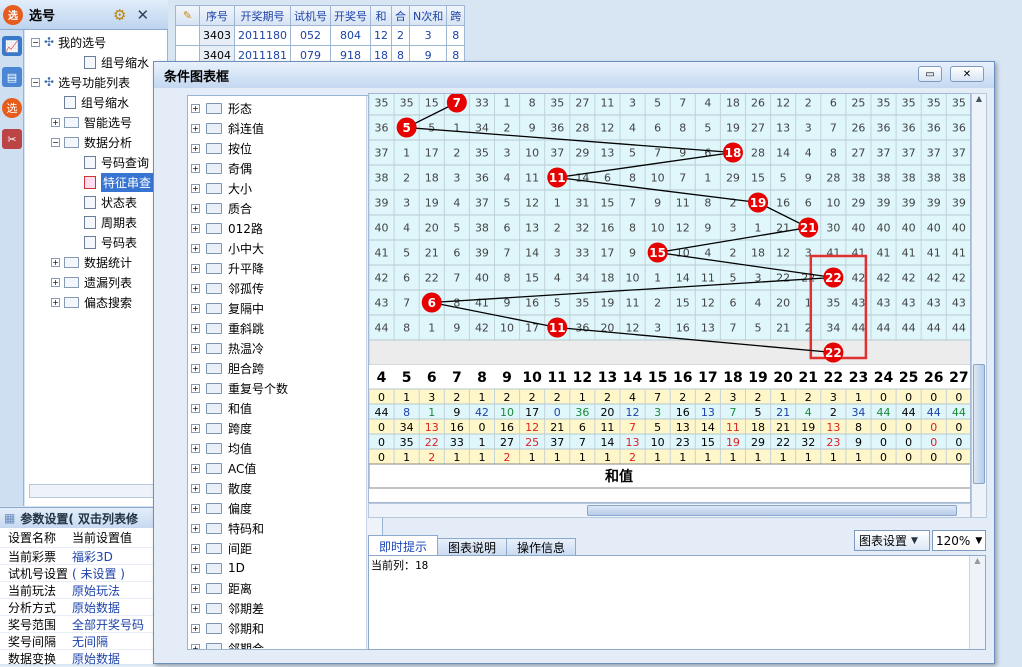 The height and width of the screenshot is (667, 1022). I want to click on condition-item: + 和值, so click(285, 408).